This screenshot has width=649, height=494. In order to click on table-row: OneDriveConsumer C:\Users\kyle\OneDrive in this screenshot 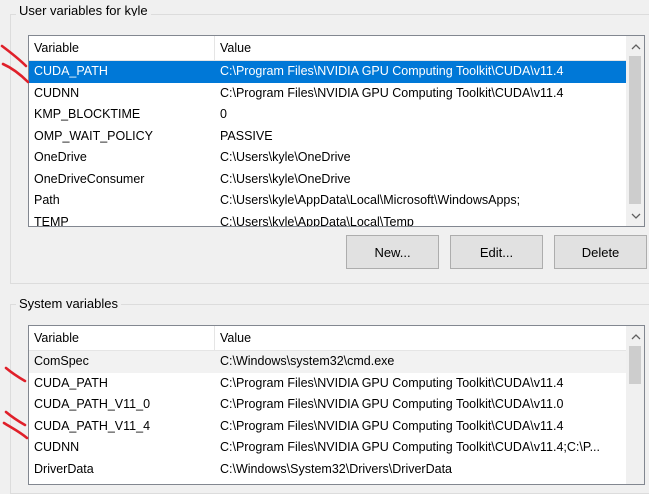, I will do `click(328, 180)`.